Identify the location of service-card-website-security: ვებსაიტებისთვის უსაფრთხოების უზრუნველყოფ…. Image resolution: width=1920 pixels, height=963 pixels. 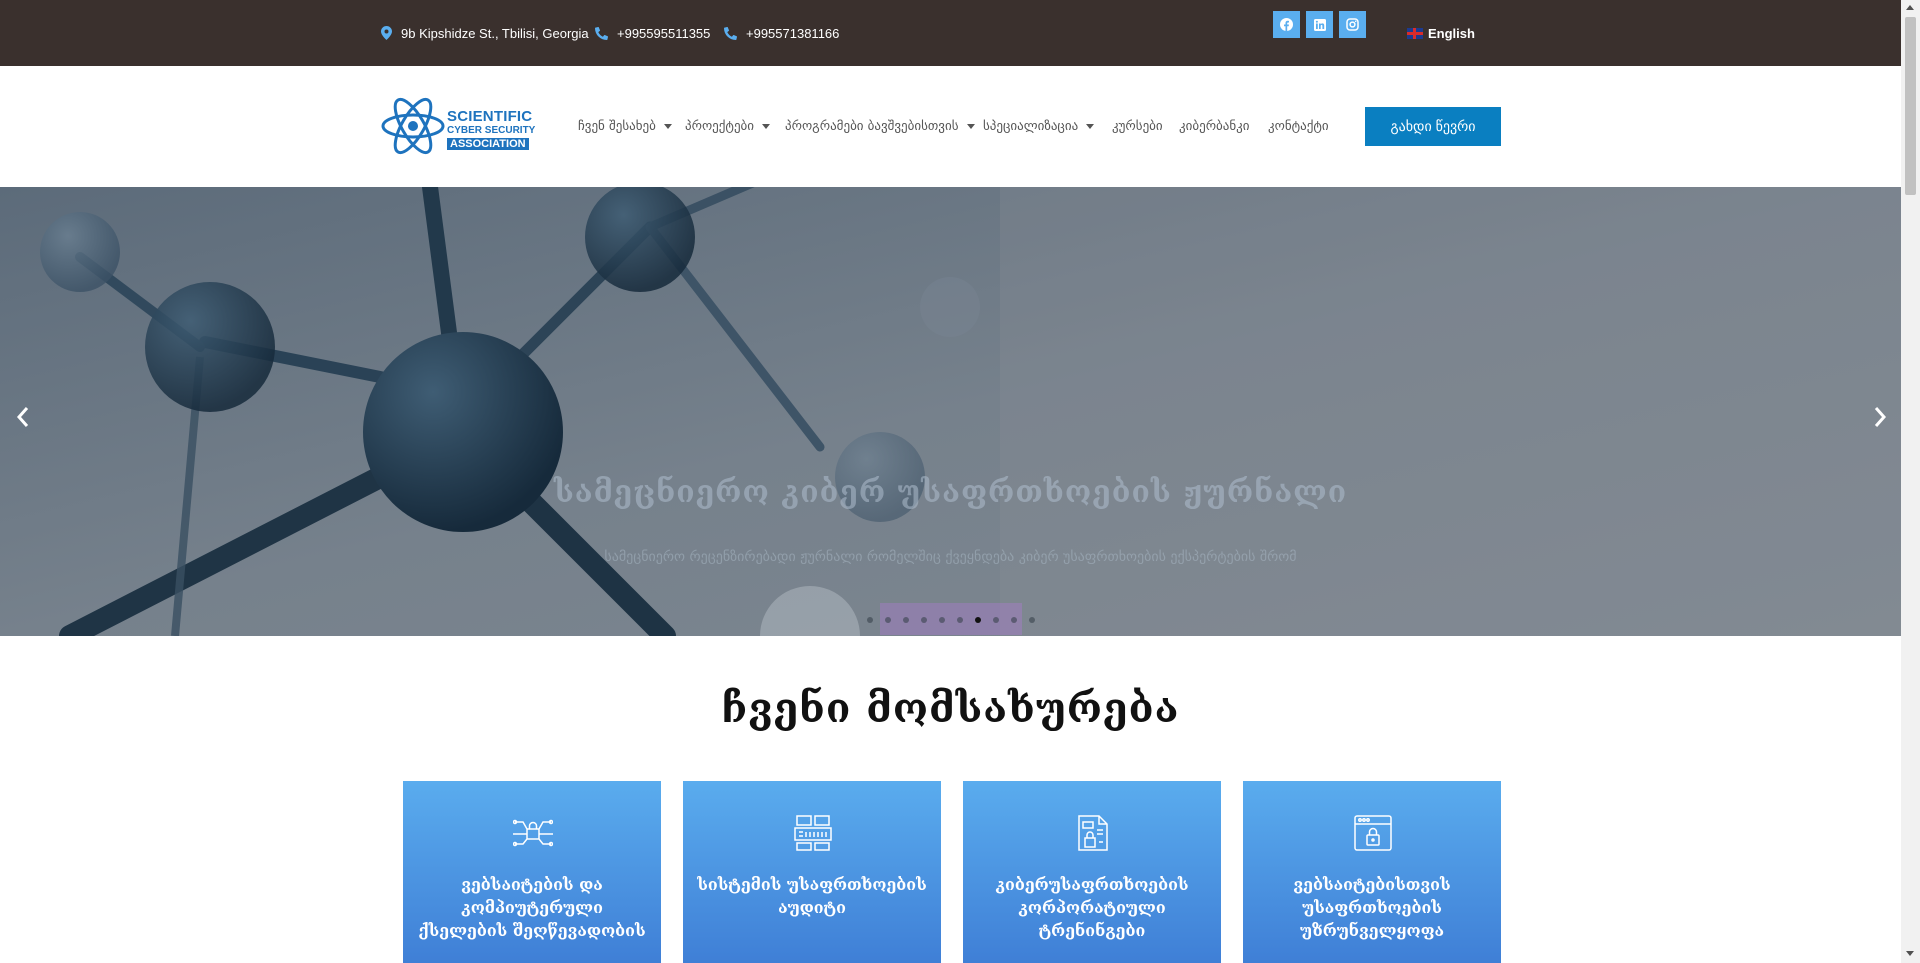
(1372, 872).